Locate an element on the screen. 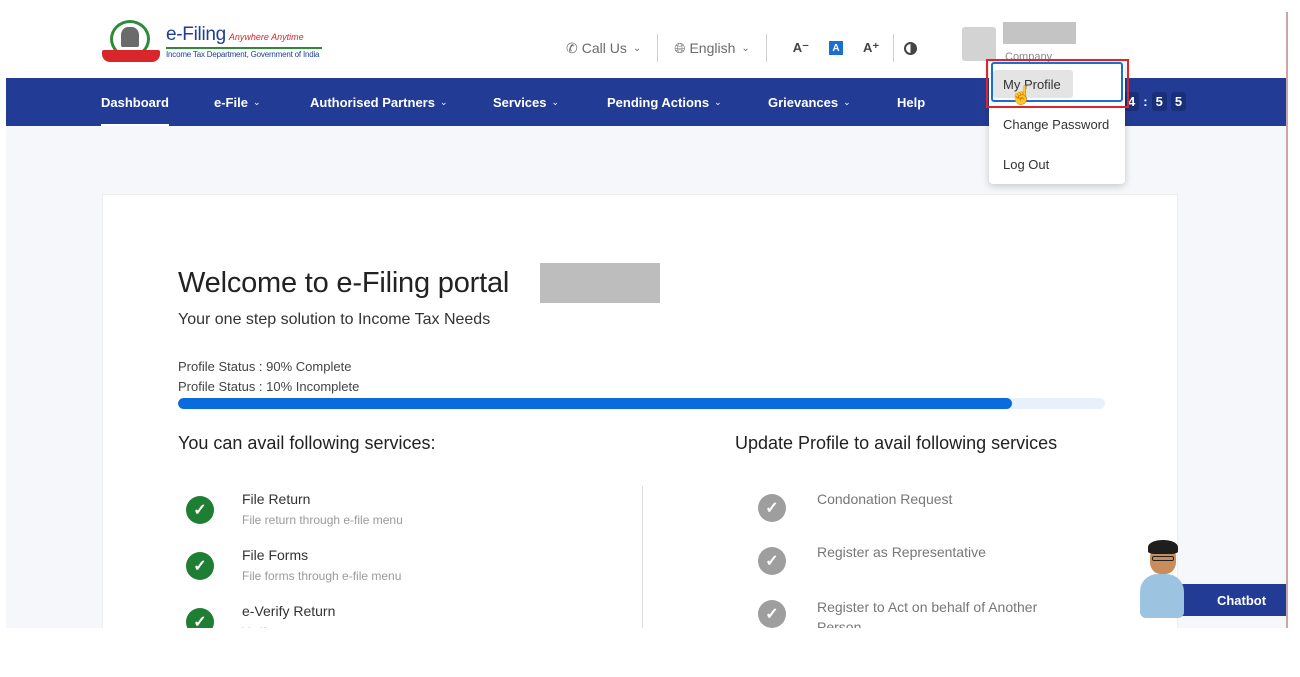  language-label: English is located at coordinates (712, 48).